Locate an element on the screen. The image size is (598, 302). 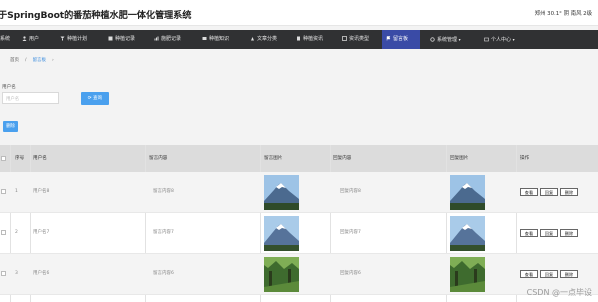
header-actions: 操作 is located at coordinates (525, 158).